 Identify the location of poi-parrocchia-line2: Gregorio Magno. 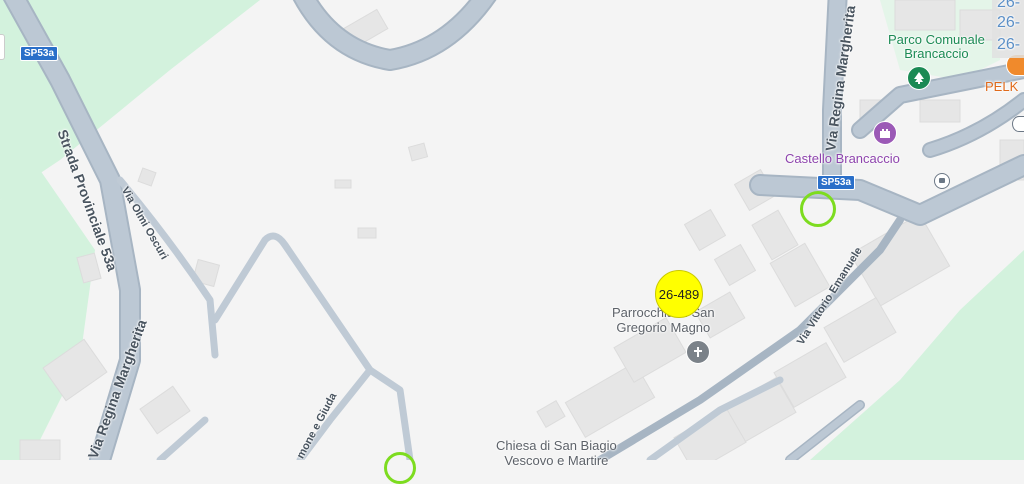
(663, 327).